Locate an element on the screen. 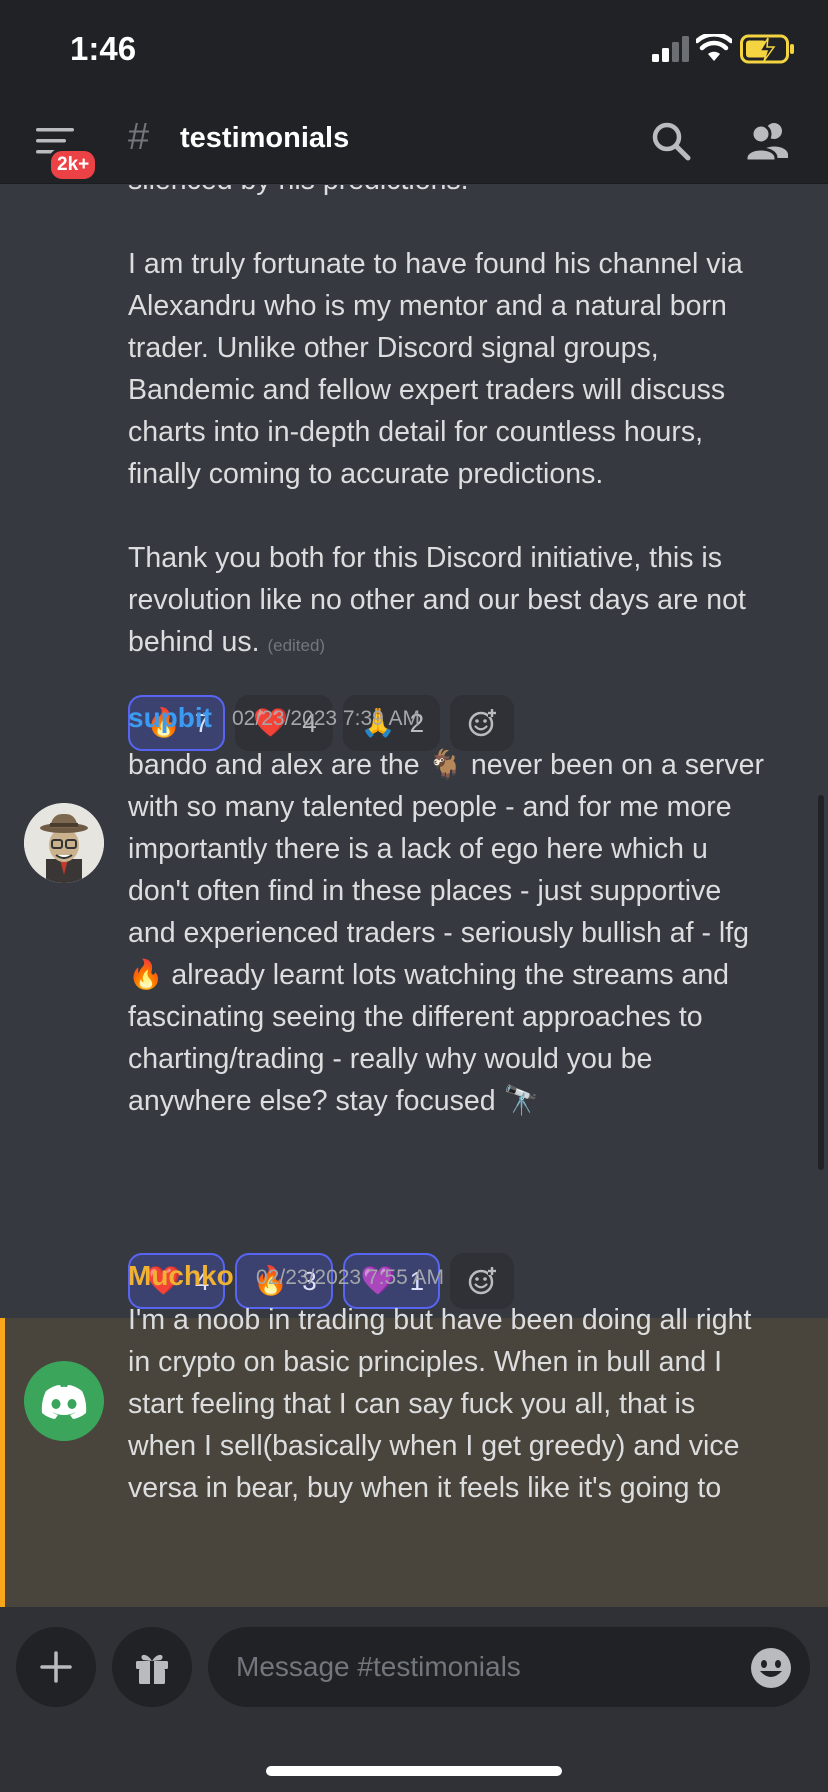  notification-badge: 2k+ is located at coordinates (73, 165).